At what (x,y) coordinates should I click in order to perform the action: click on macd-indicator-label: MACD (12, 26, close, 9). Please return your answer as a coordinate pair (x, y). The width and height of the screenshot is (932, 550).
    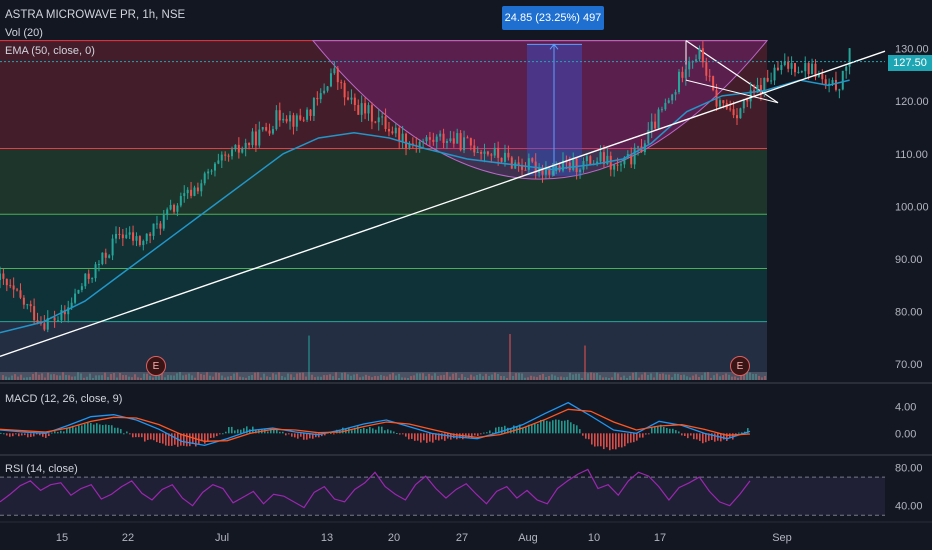
    Looking at the image, I should click on (63, 399).